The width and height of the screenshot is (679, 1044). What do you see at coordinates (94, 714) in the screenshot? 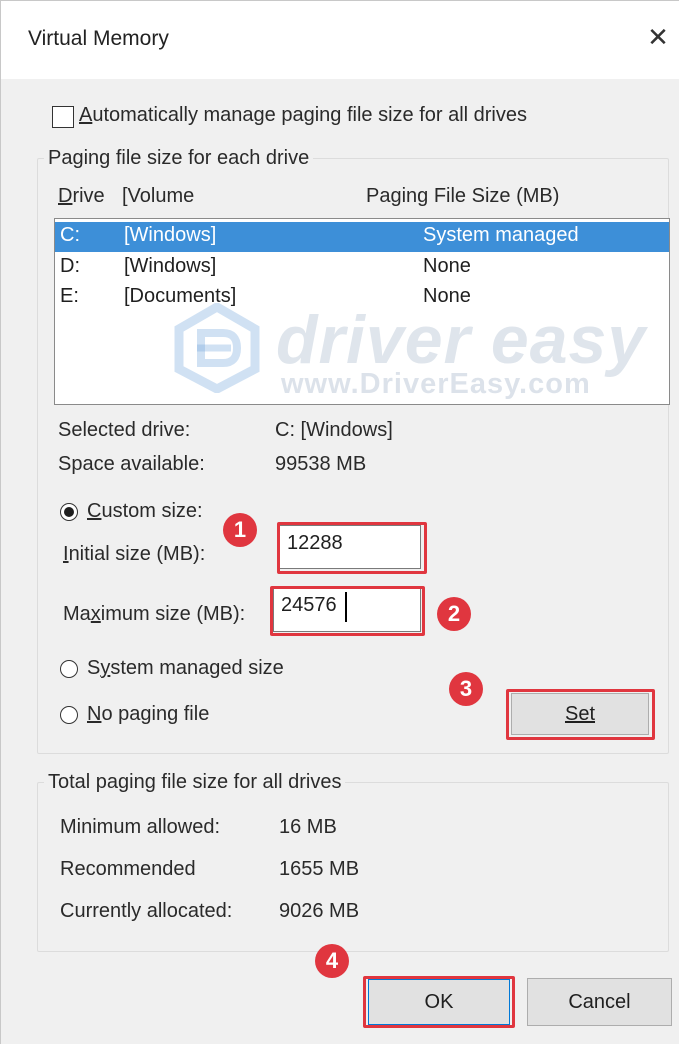
I see `no-paging-mnemonic: N` at bounding box center [94, 714].